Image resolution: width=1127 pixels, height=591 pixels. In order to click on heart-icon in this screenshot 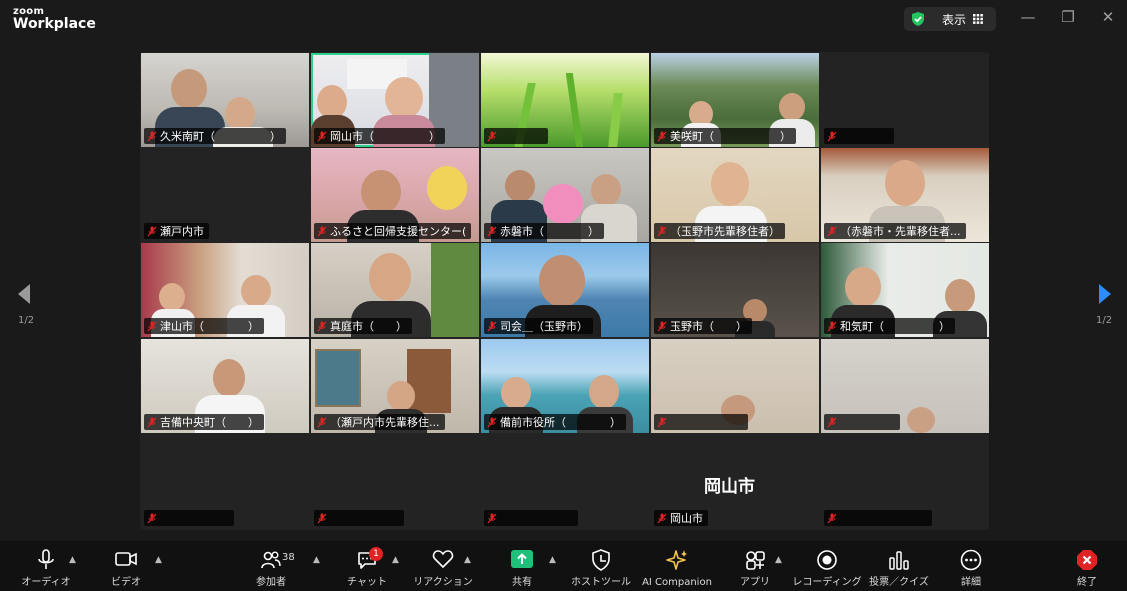, I will do `click(443, 559)`.